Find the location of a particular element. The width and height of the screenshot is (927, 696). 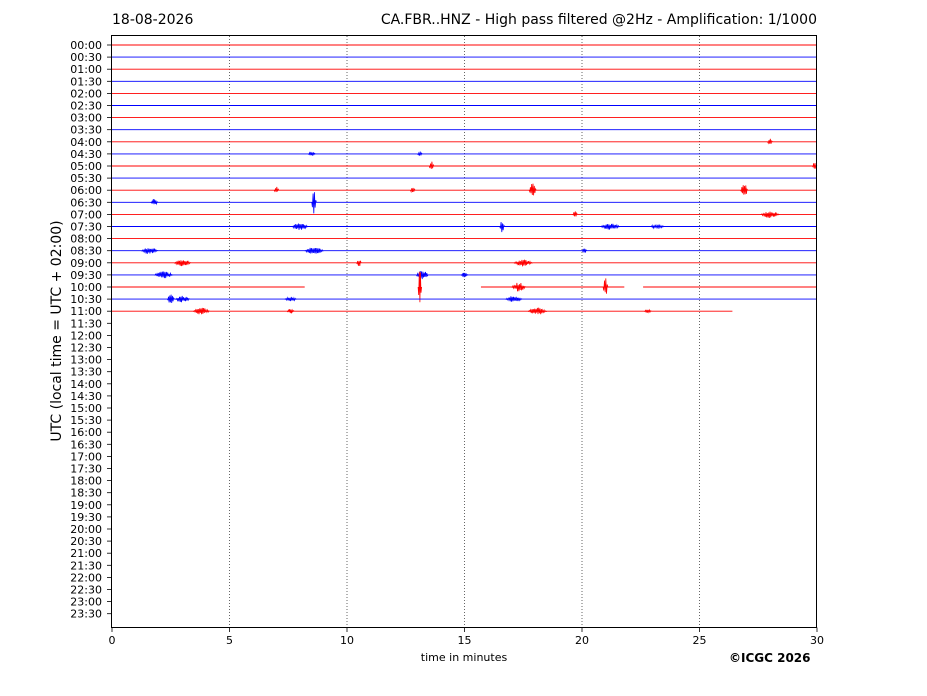

x-tick-label: 5 is located at coordinates (229, 640).